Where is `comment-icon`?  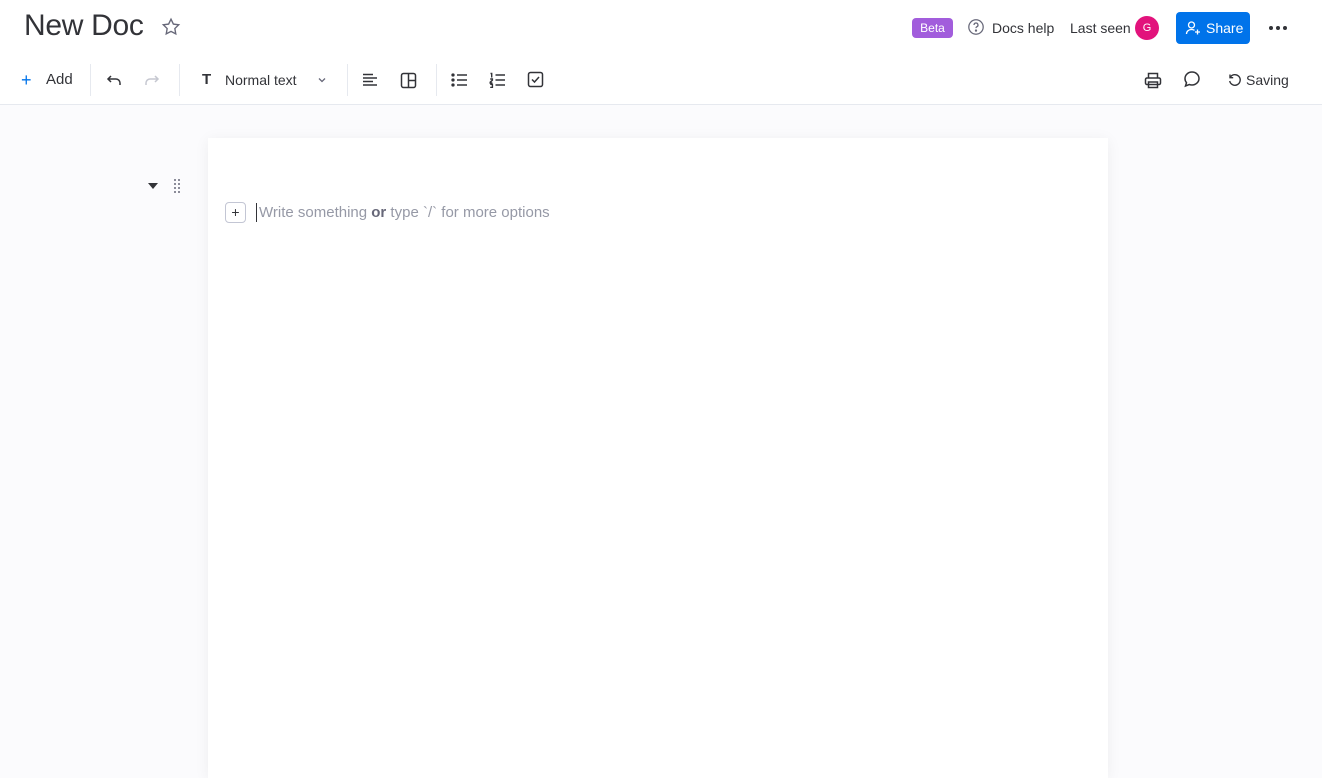
comment-icon is located at coordinates (1192, 79).